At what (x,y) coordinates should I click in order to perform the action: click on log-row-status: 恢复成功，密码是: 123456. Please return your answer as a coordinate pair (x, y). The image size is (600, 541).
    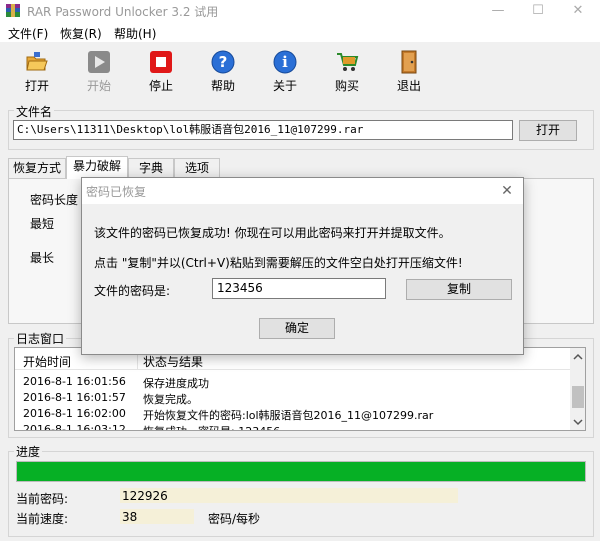
    Looking at the image, I should click on (211, 426).